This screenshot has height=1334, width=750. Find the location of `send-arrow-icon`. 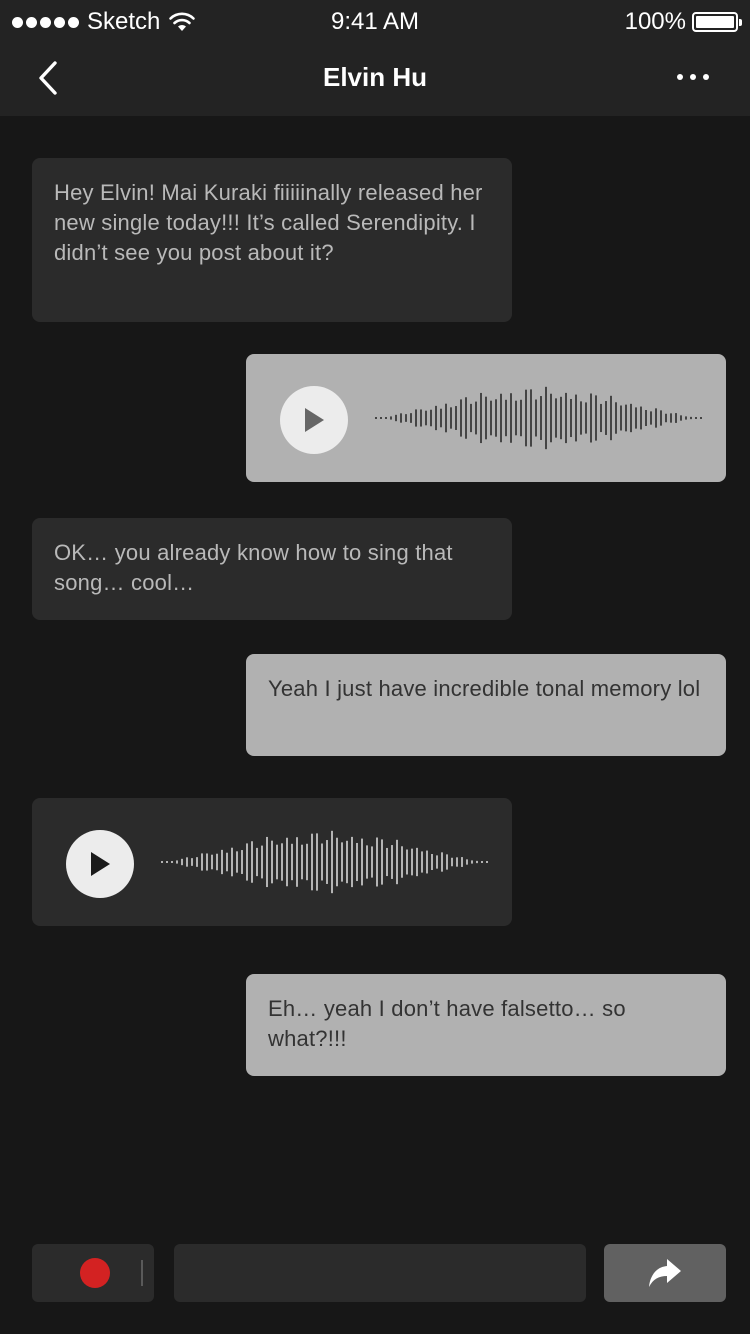

send-arrow-icon is located at coordinates (665, 1273).